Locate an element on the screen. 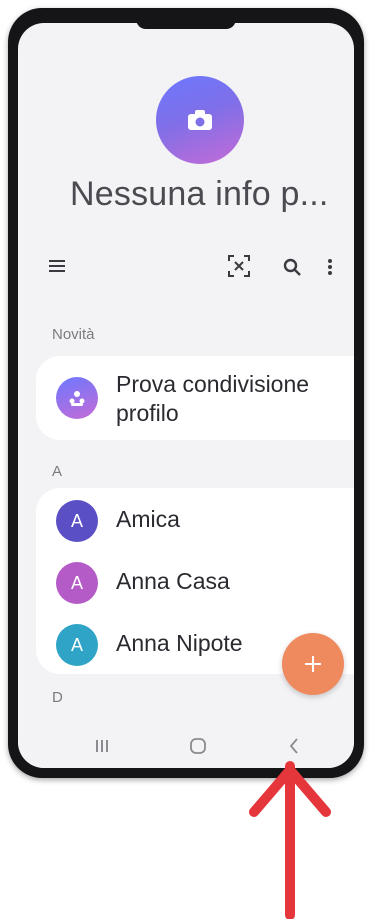  list-item-label-line1: Prova condivisione is located at coordinates (213, 384).